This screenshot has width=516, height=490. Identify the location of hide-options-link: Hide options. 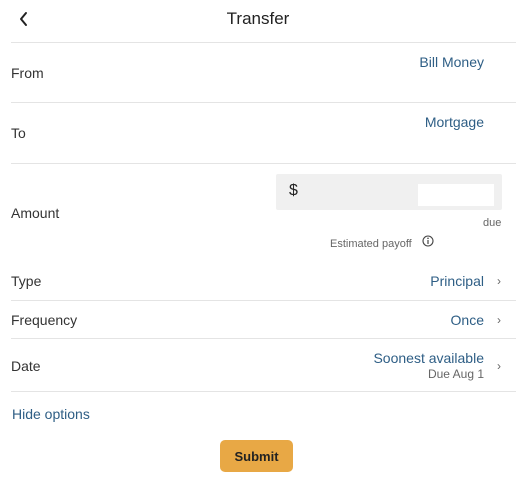
(51, 414).